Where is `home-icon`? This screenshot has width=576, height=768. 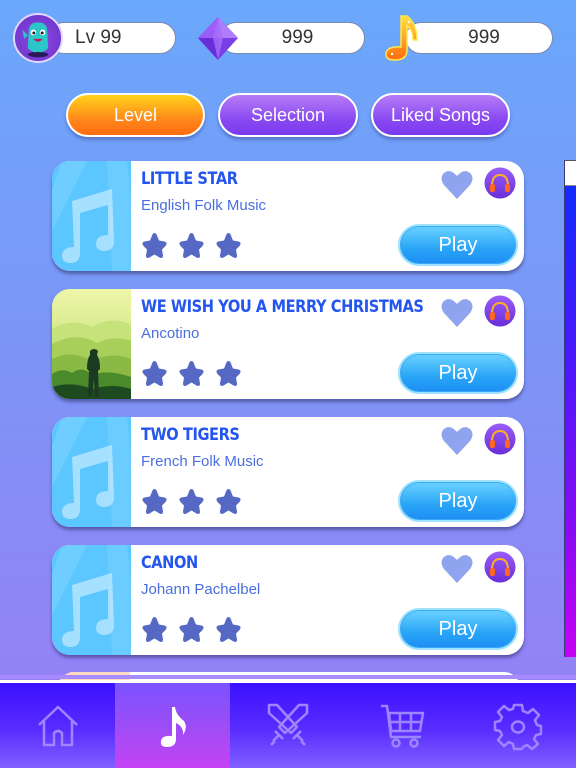 home-icon is located at coordinates (57, 725).